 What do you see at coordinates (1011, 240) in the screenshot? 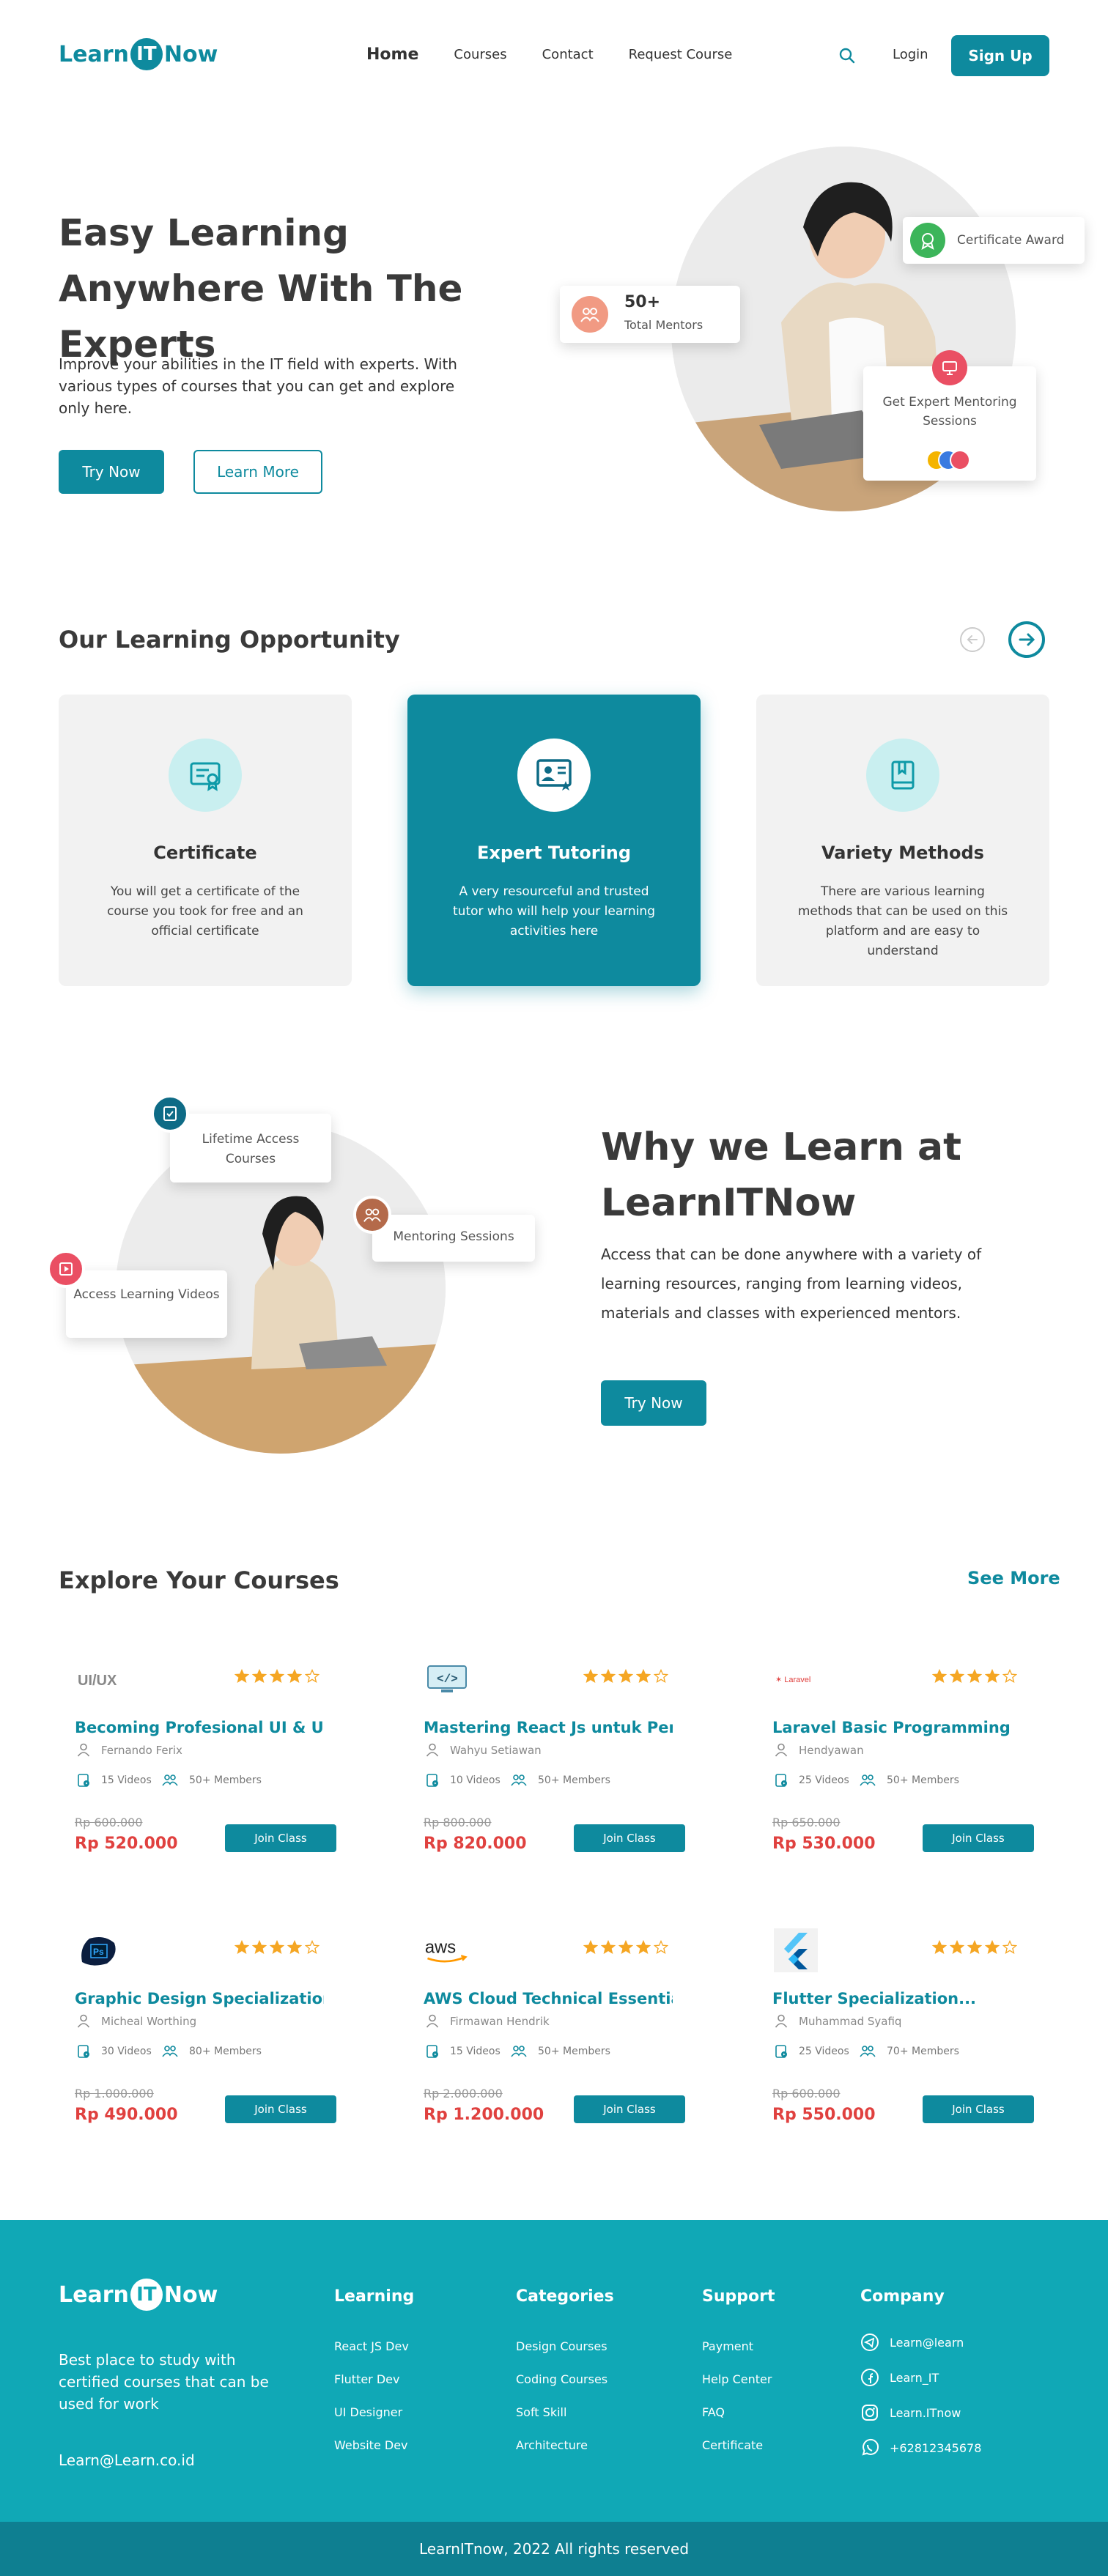
I see `certificate-award-label: Certificate Award` at bounding box center [1011, 240].